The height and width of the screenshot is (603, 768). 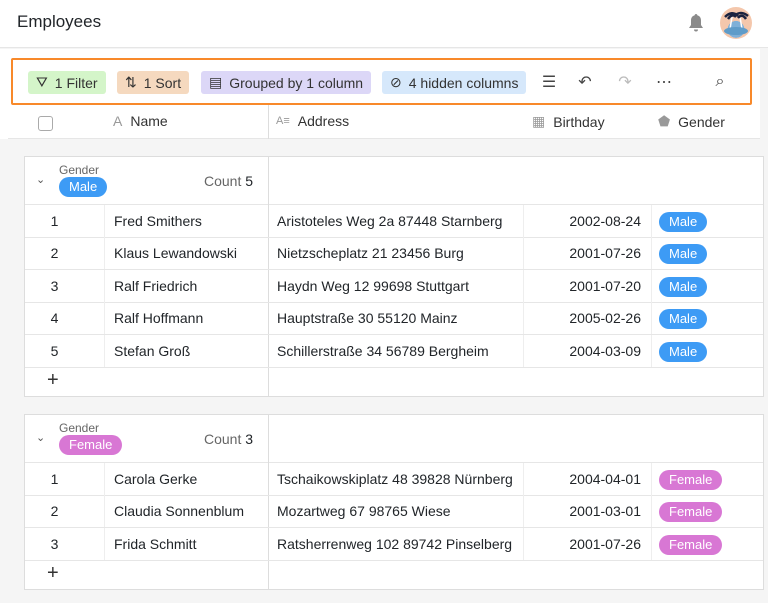 I want to click on name-cell: Frida Schmitt, so click(x=186, y=543).